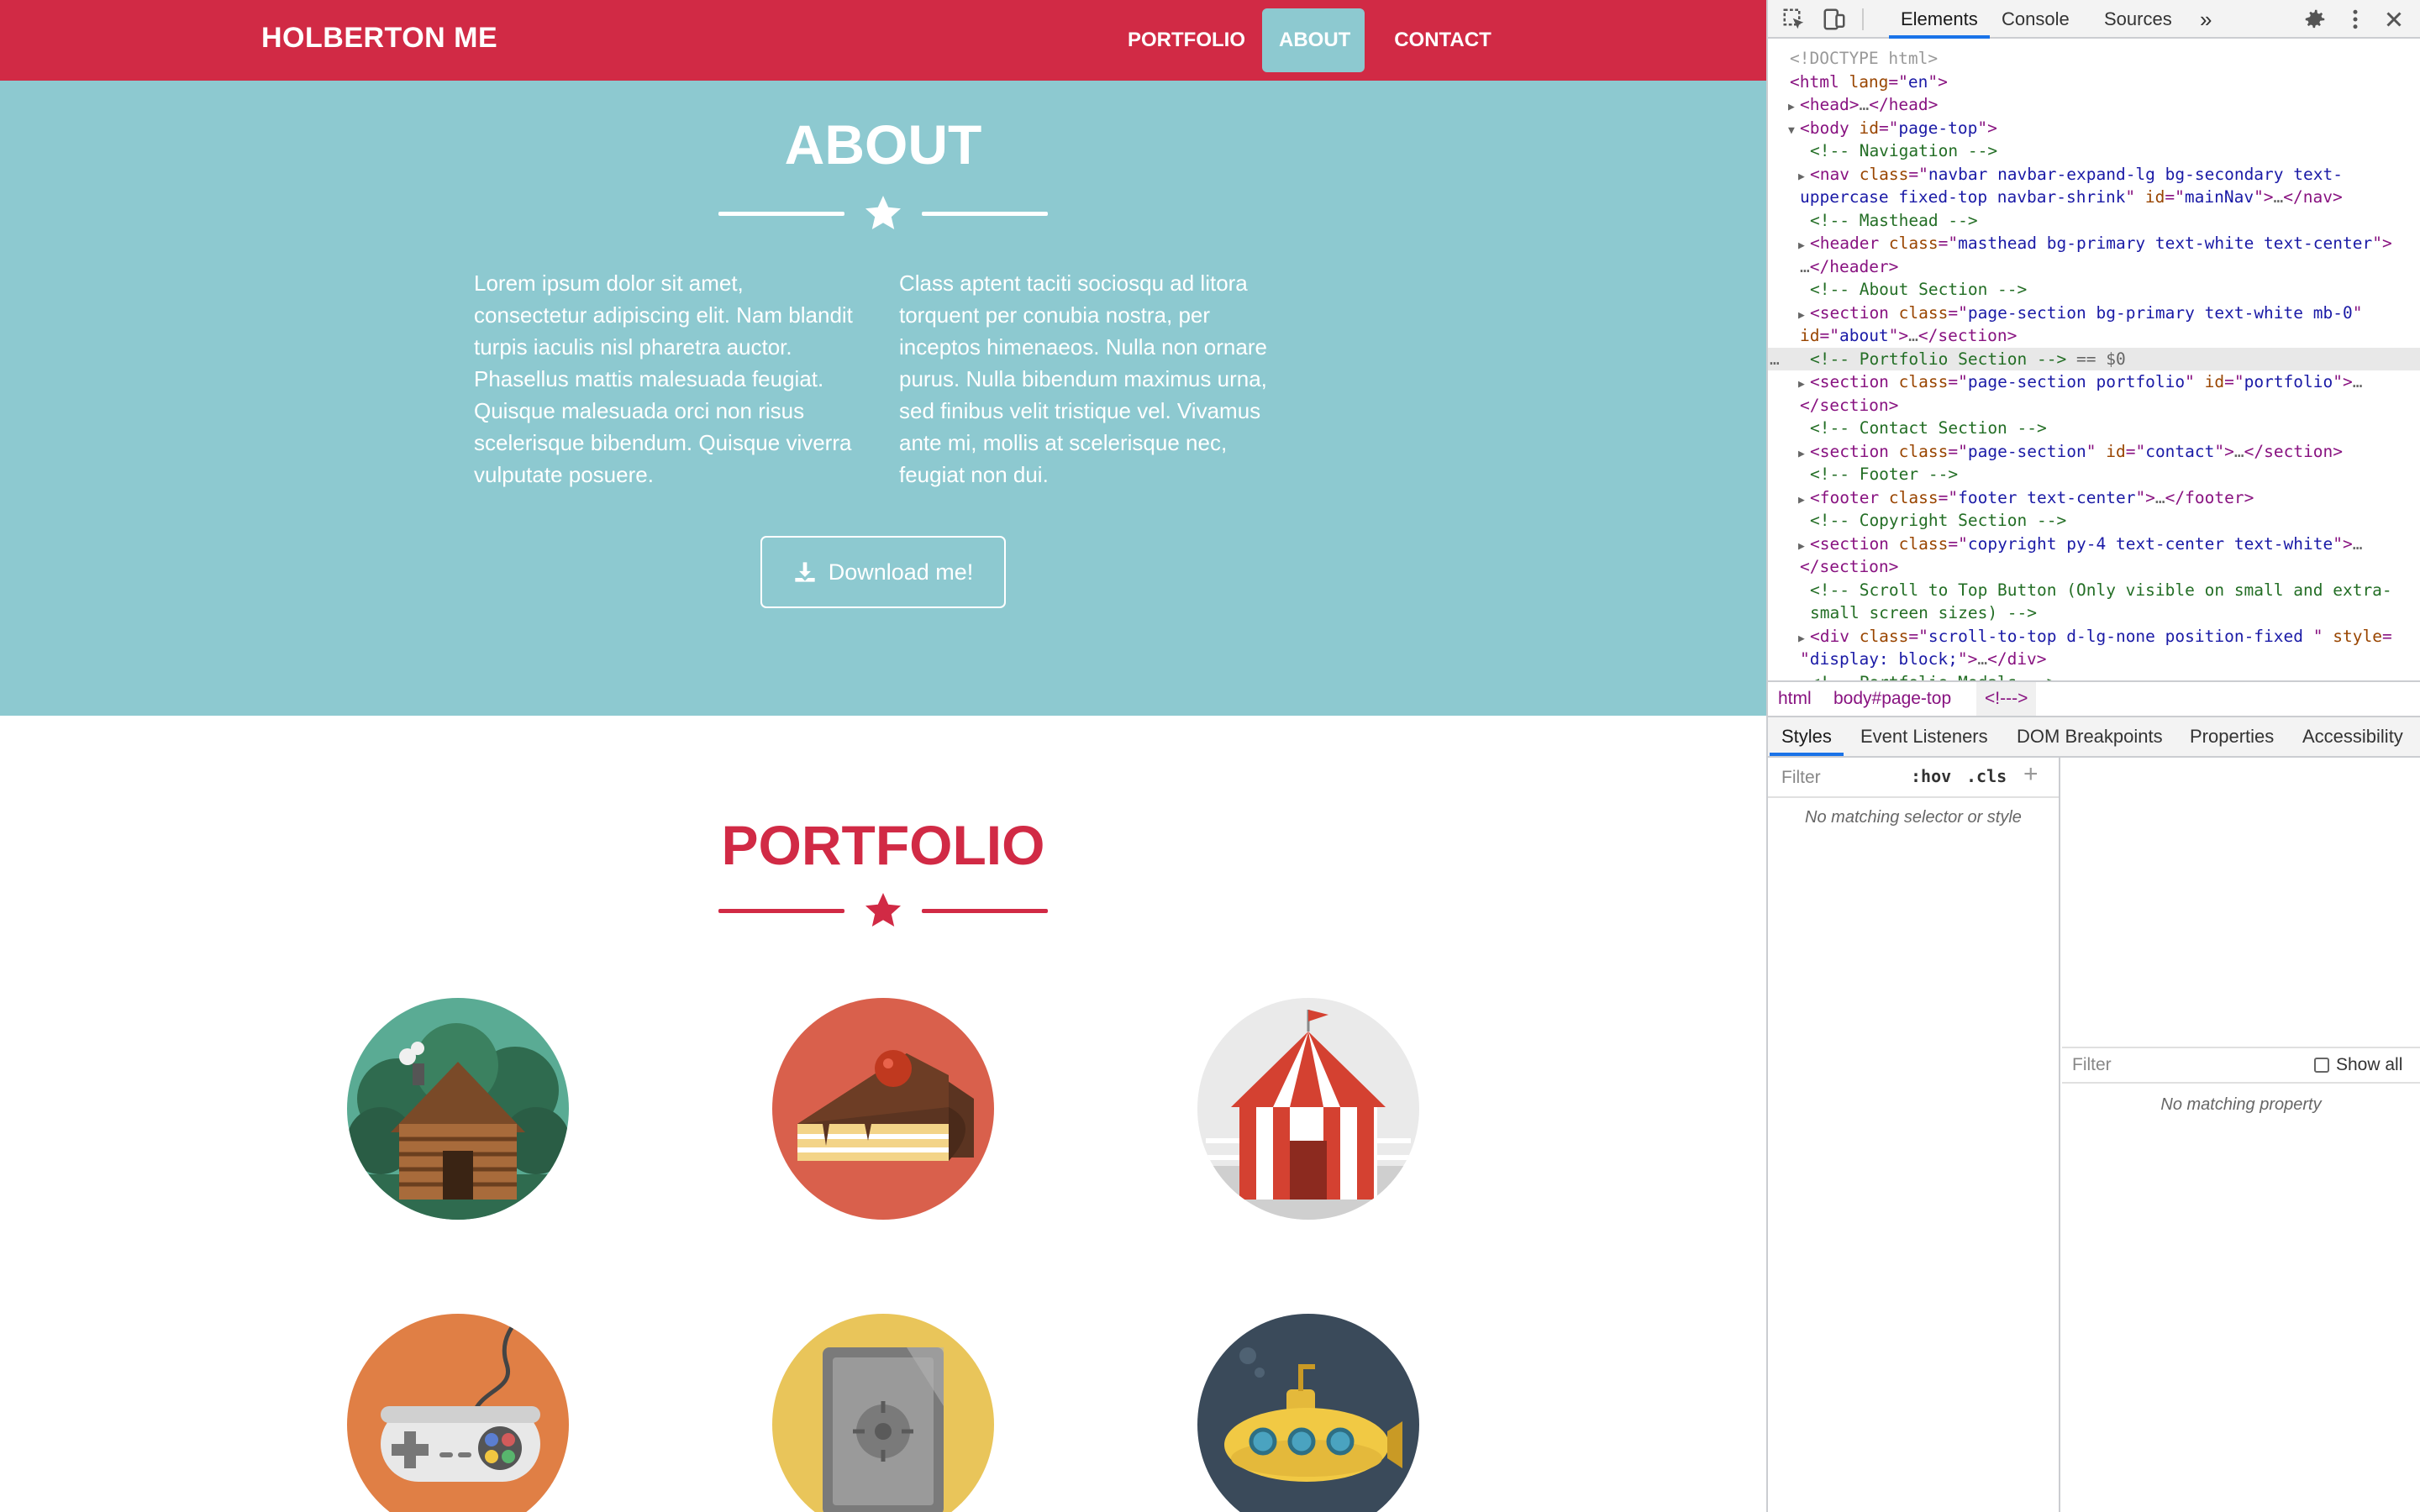 The width and height of the screenshot is (2420, 1512). Describe the element at coordinates (1180, 40) in the screenshot. I see `nav-portfolio: PORTFOLIO` at that location.